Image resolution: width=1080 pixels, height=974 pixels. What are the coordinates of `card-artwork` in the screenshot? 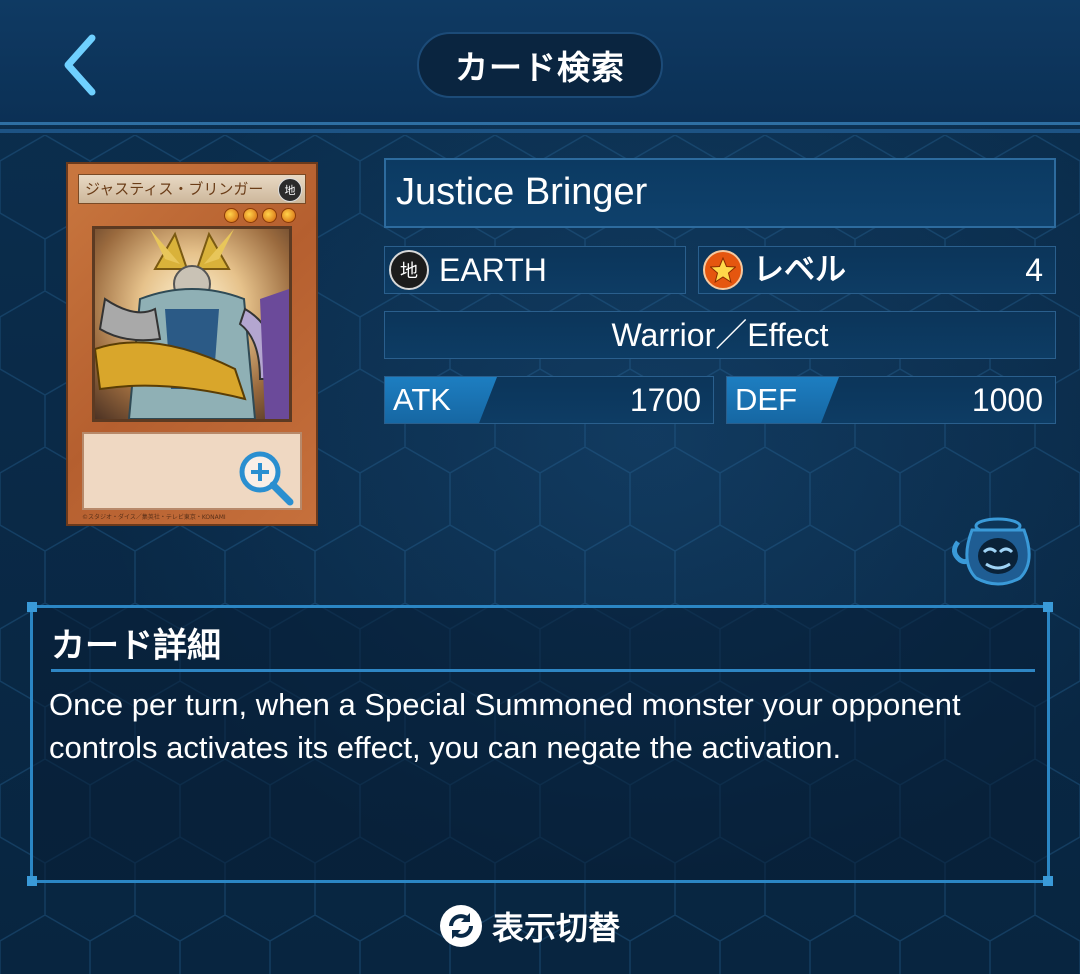 It's located at (192, 324).